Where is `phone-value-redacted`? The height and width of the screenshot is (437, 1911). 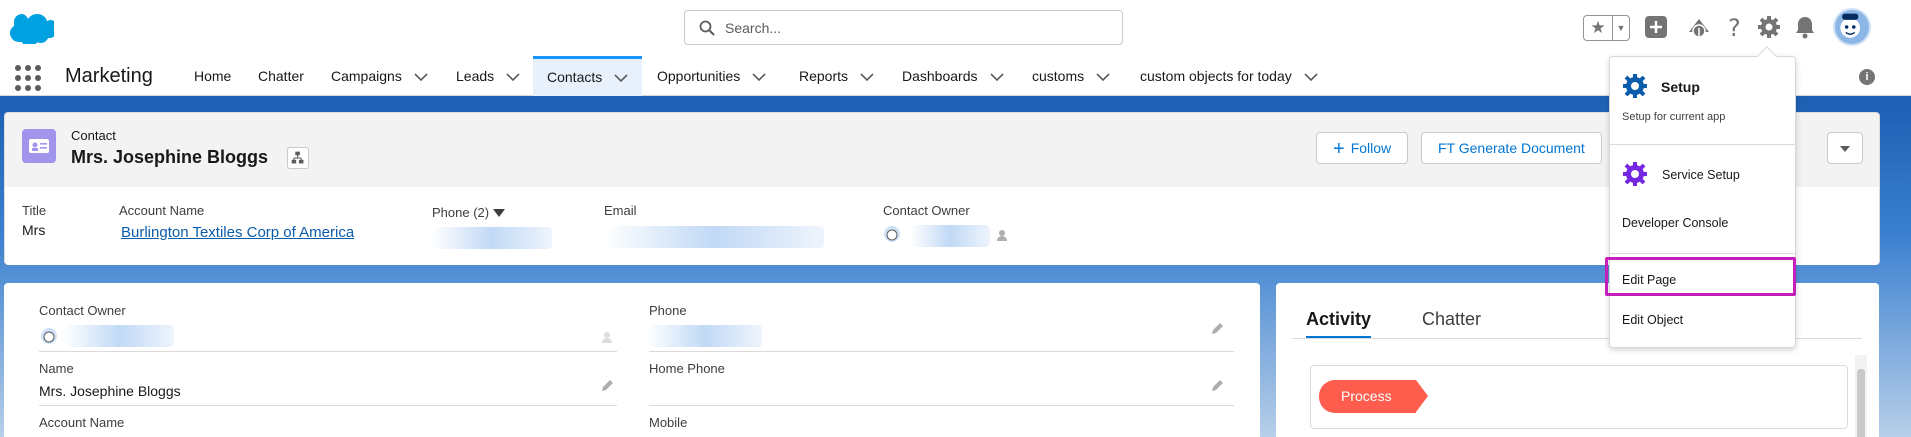 phone-value-redacted is located at coordinates (492, 238).